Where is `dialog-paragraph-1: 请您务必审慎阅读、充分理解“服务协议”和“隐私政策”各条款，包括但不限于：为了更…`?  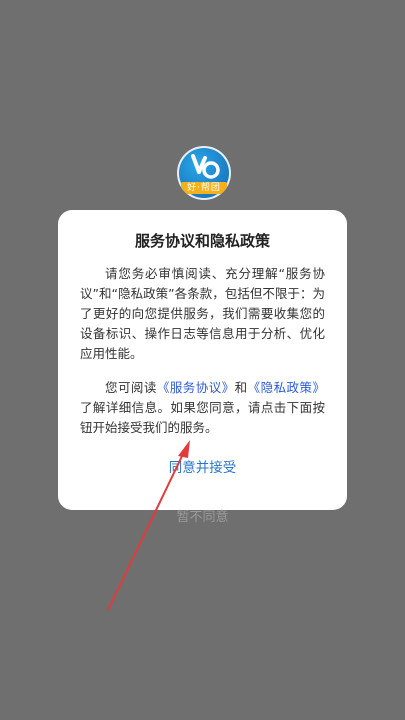 dialog-paragraph-1: 请您务必审慎阅读、充分理解“服务协议”和“隐私政策”各条款，包括但不限于：为了更… is located at coordinates (202, 313).